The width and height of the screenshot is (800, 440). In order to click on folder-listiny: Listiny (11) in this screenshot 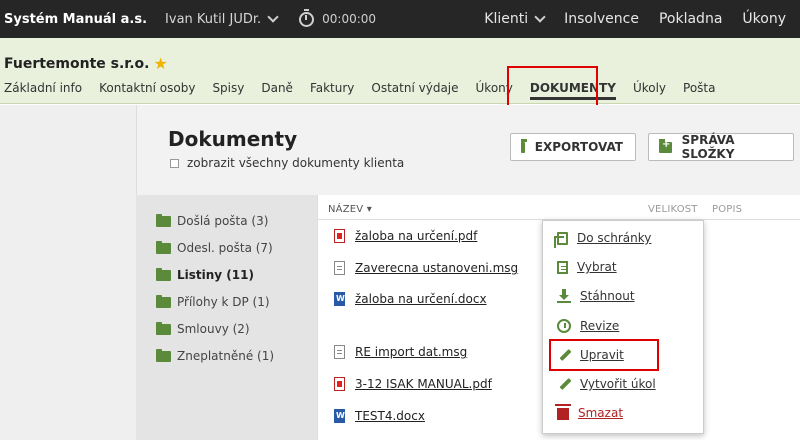, I will do `click(205, 274)`.